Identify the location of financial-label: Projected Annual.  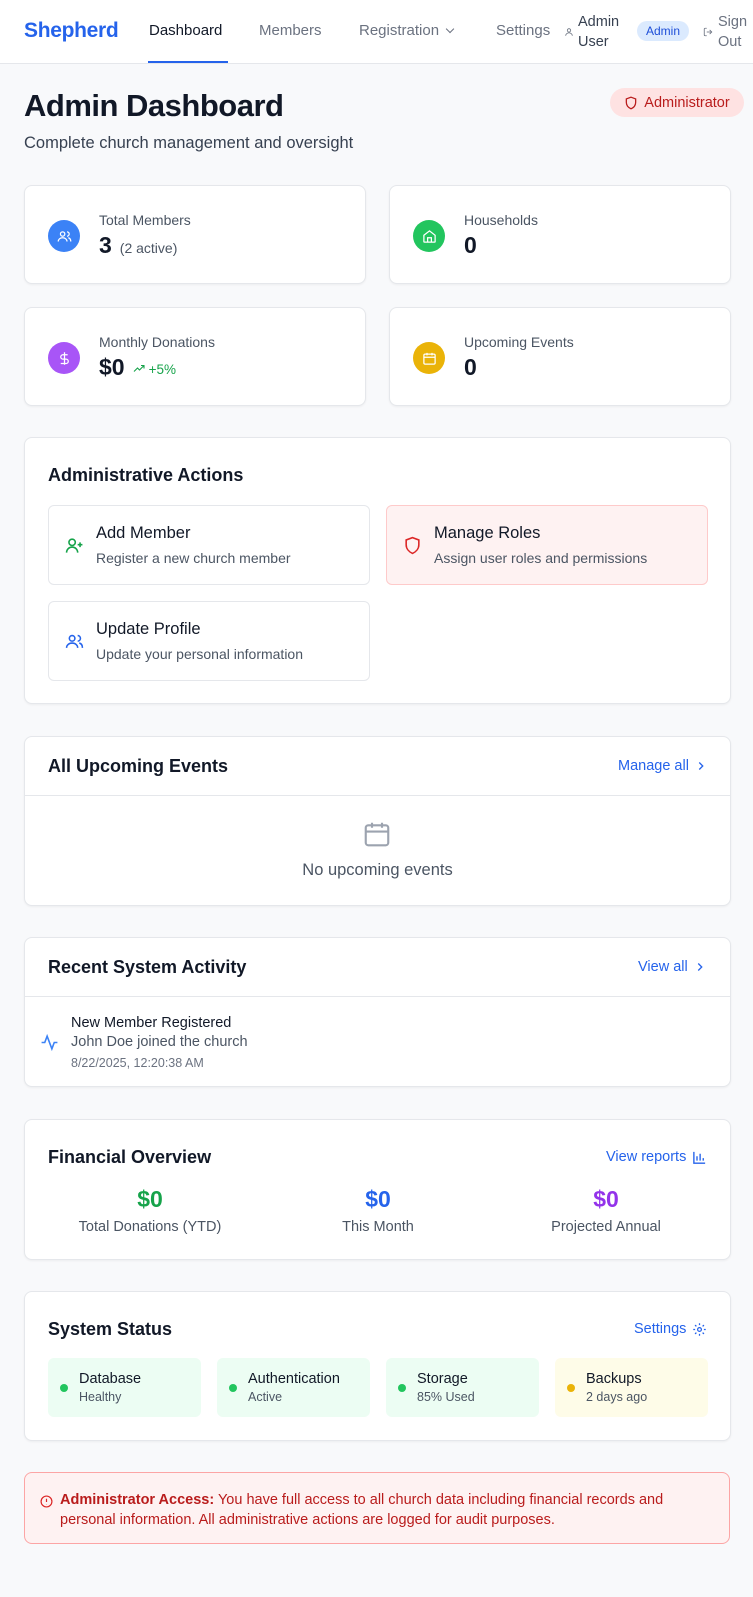
(606, 1227).